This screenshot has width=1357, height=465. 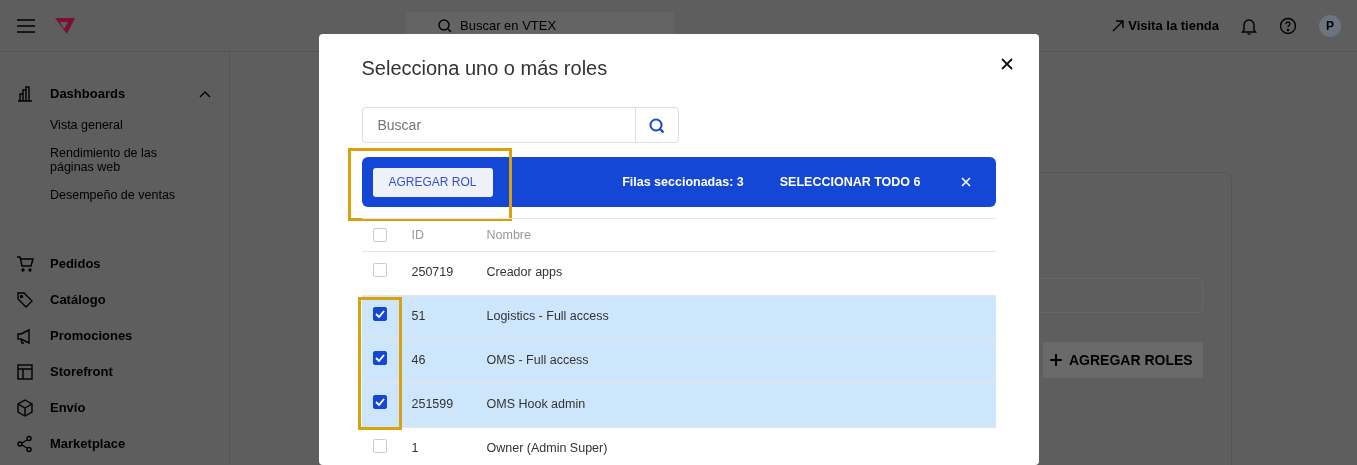 What do you see at coordinates (88, 444) in the screenshot?
I see `sidebar-item: Marketplace` at bounding box center [88, 444].